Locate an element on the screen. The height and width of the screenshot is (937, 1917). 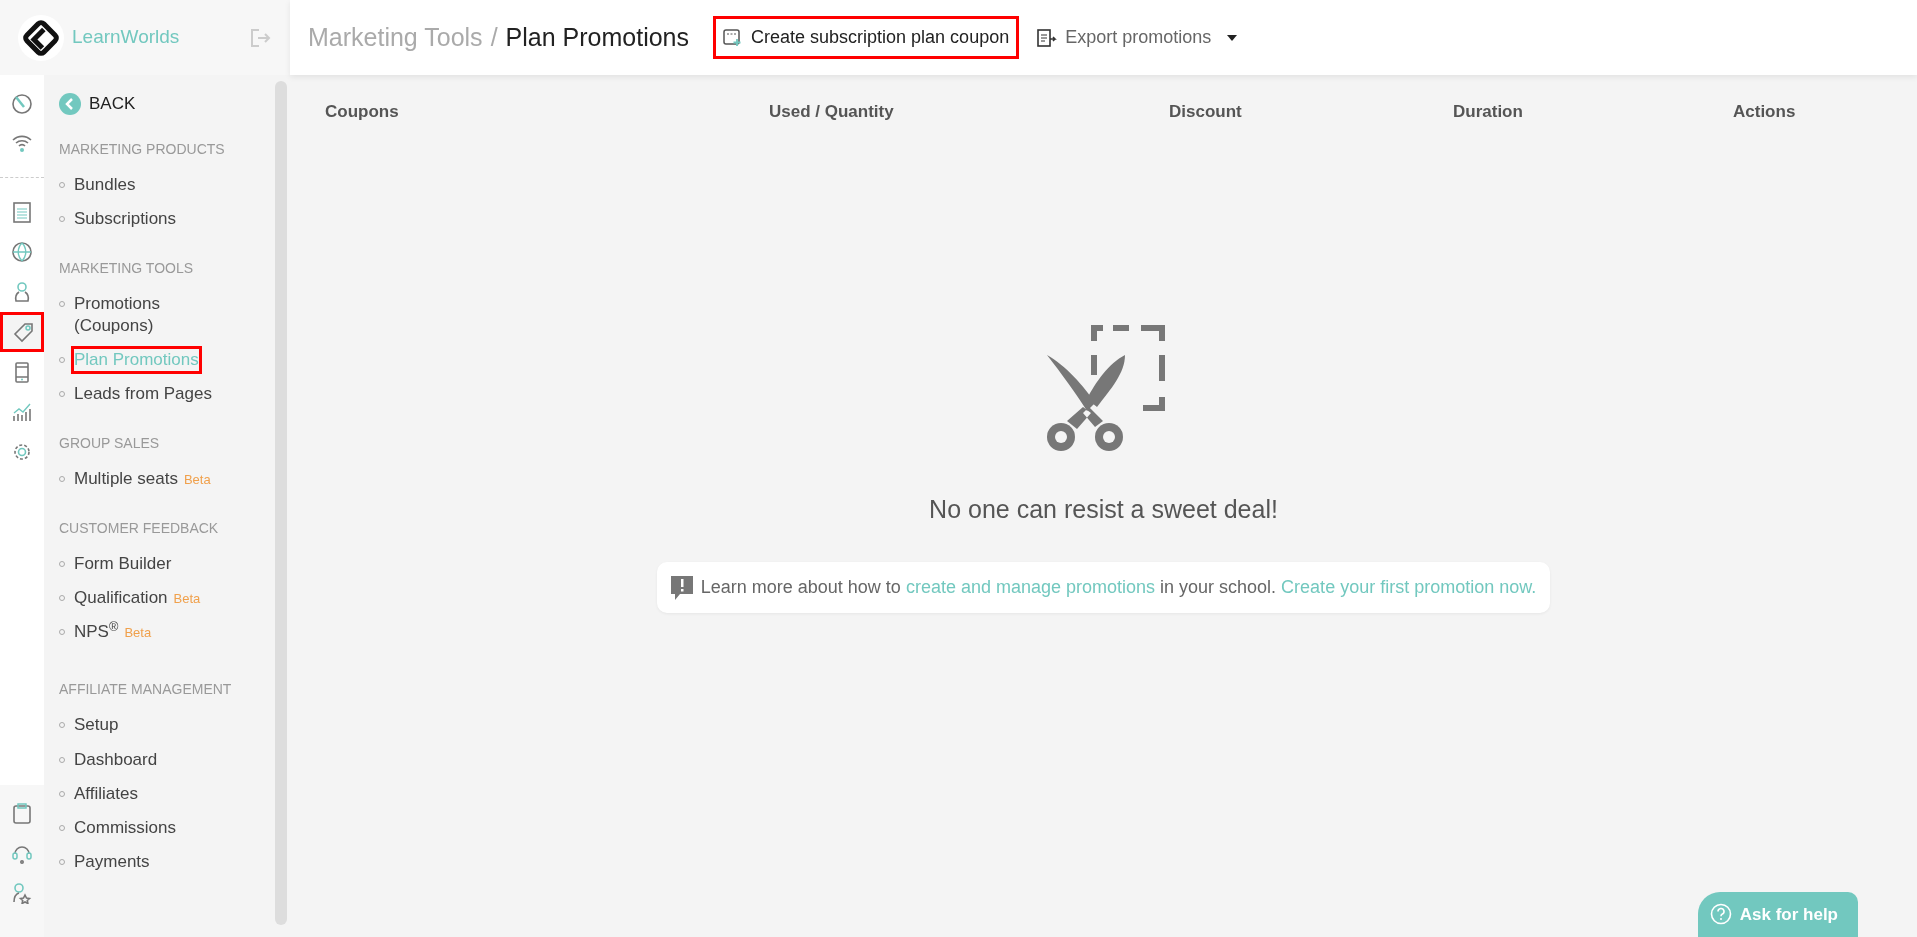
tag-icon is located at coordinates (23, 332).